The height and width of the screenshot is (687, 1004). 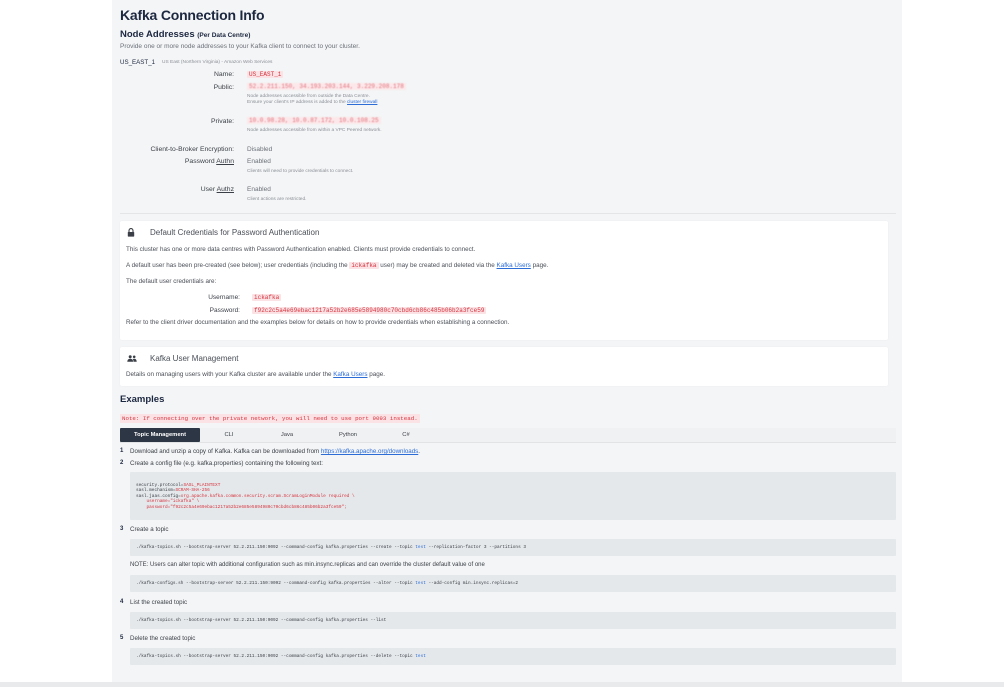 What do you see at coordinates (224, 35) in the screenshot?
I see `node-addresses-suffix: (Per Data Centre)` at bounding box center [224, 35].